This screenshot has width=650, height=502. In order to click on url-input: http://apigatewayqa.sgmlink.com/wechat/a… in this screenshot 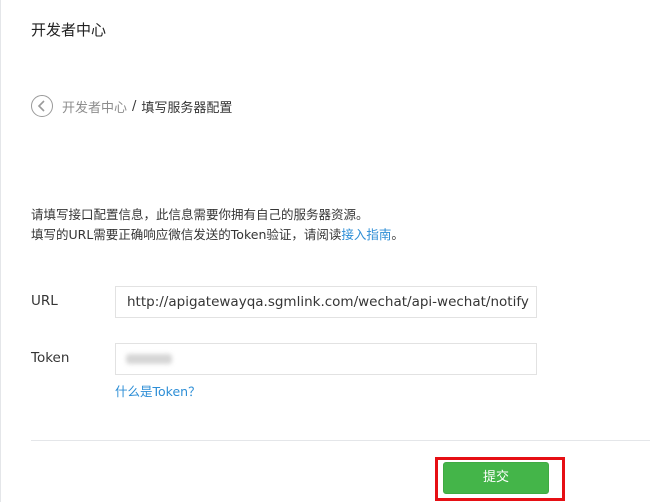, I will do `click(326, 302)`.